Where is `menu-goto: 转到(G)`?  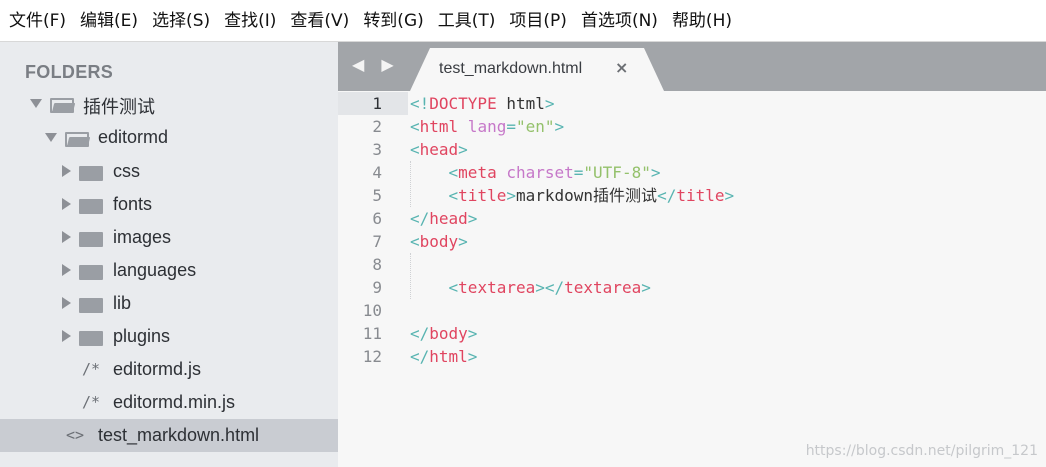 menu-goto: 转到(G) is located at coordinates (393, 21).